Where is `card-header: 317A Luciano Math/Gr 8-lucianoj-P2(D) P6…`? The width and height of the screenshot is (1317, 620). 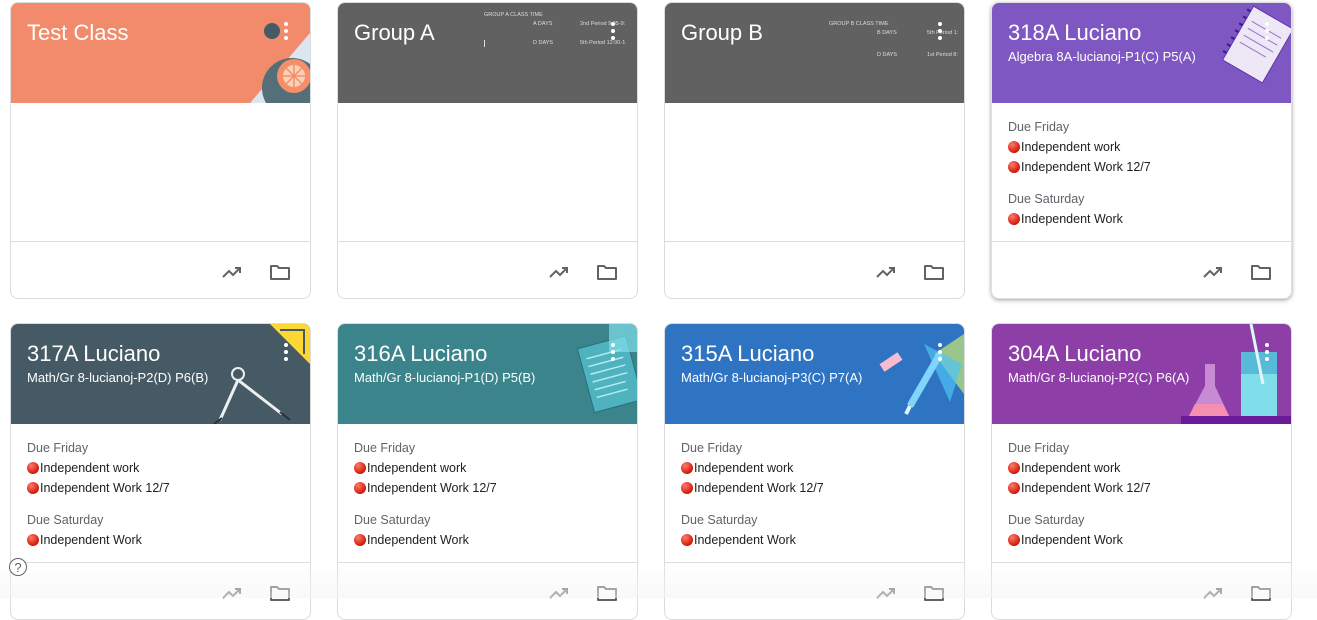
card-header: 317A Luciano Math/Gr 8-lucianoj-P2(D) P6… is located at coordinates (160, 374).